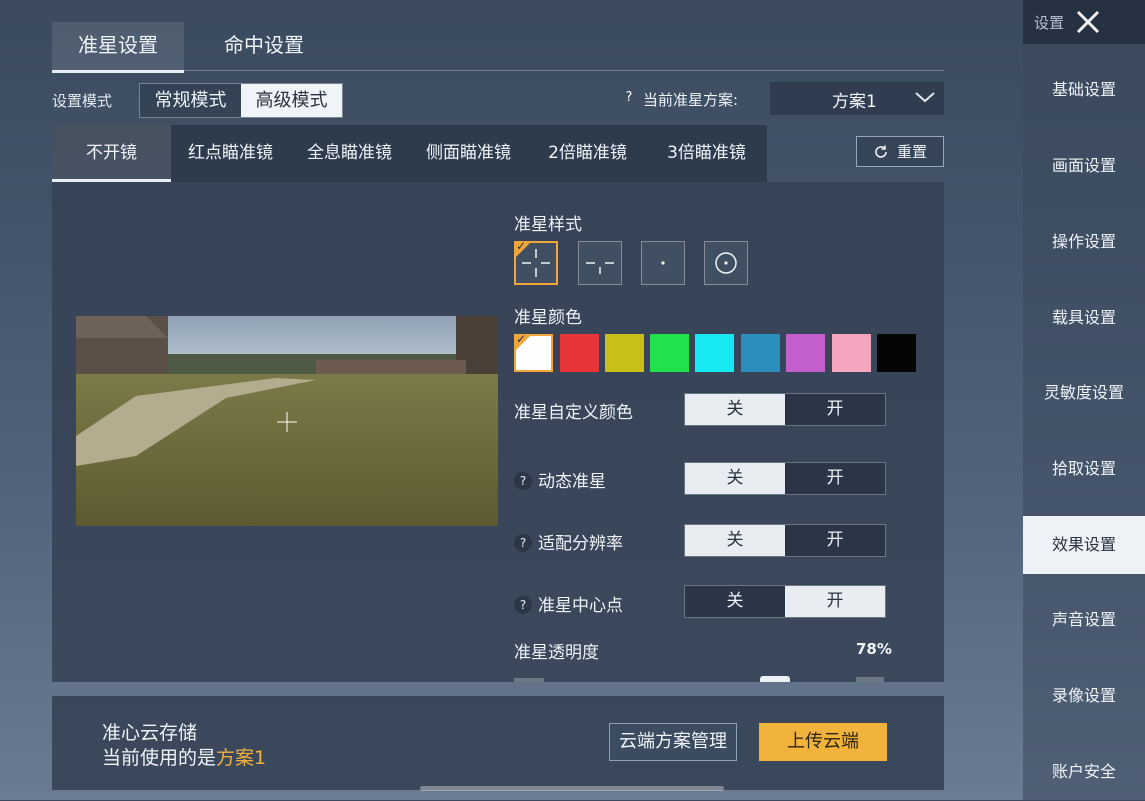  I want to click on sidebar-item-controls: 操作设置, so click(1084, 242).